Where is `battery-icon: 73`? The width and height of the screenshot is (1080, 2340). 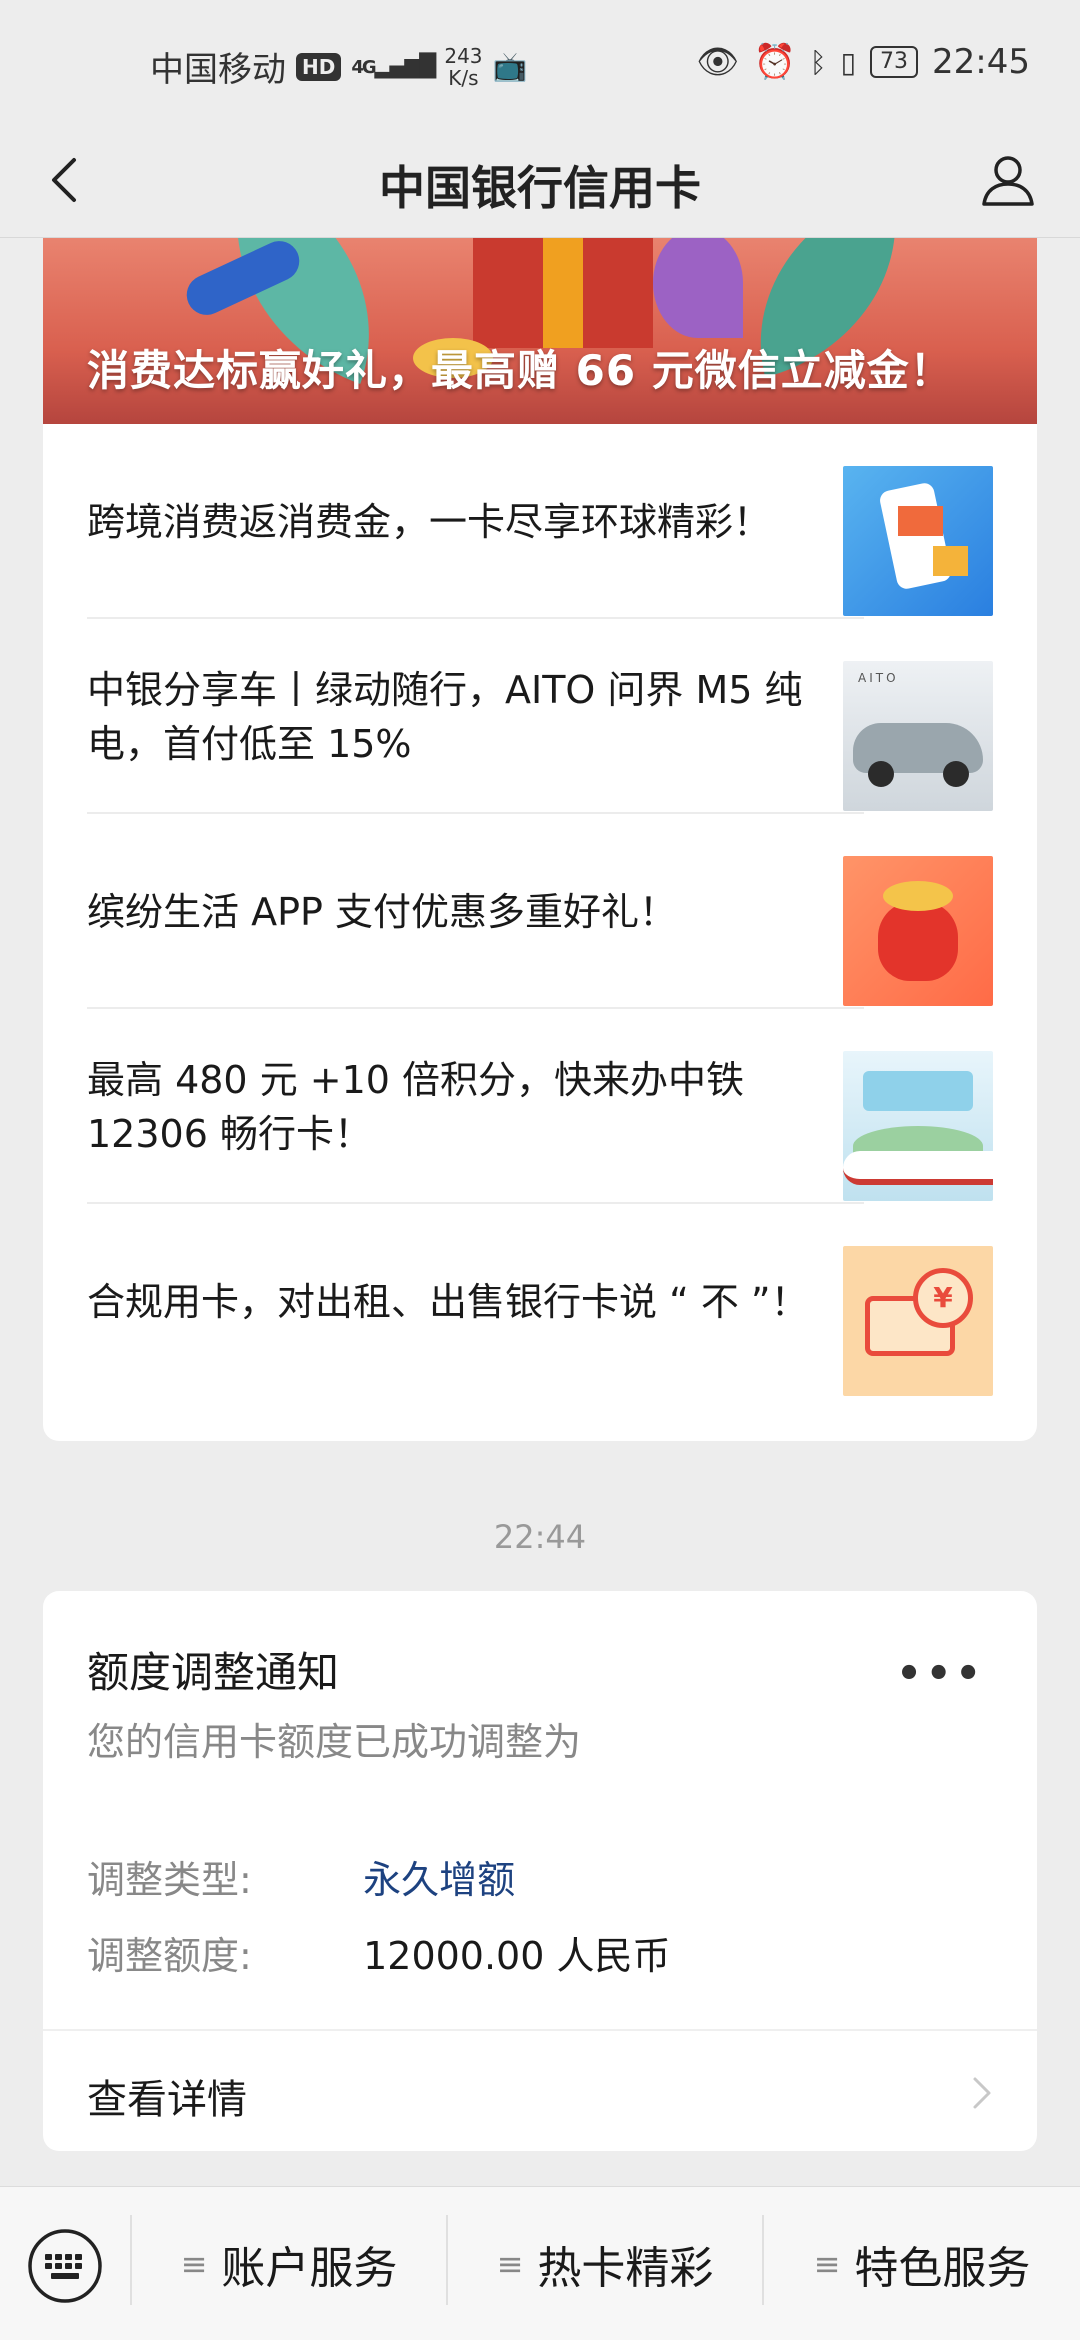 battery-icon: 73 is located at coordinates (894, 62).